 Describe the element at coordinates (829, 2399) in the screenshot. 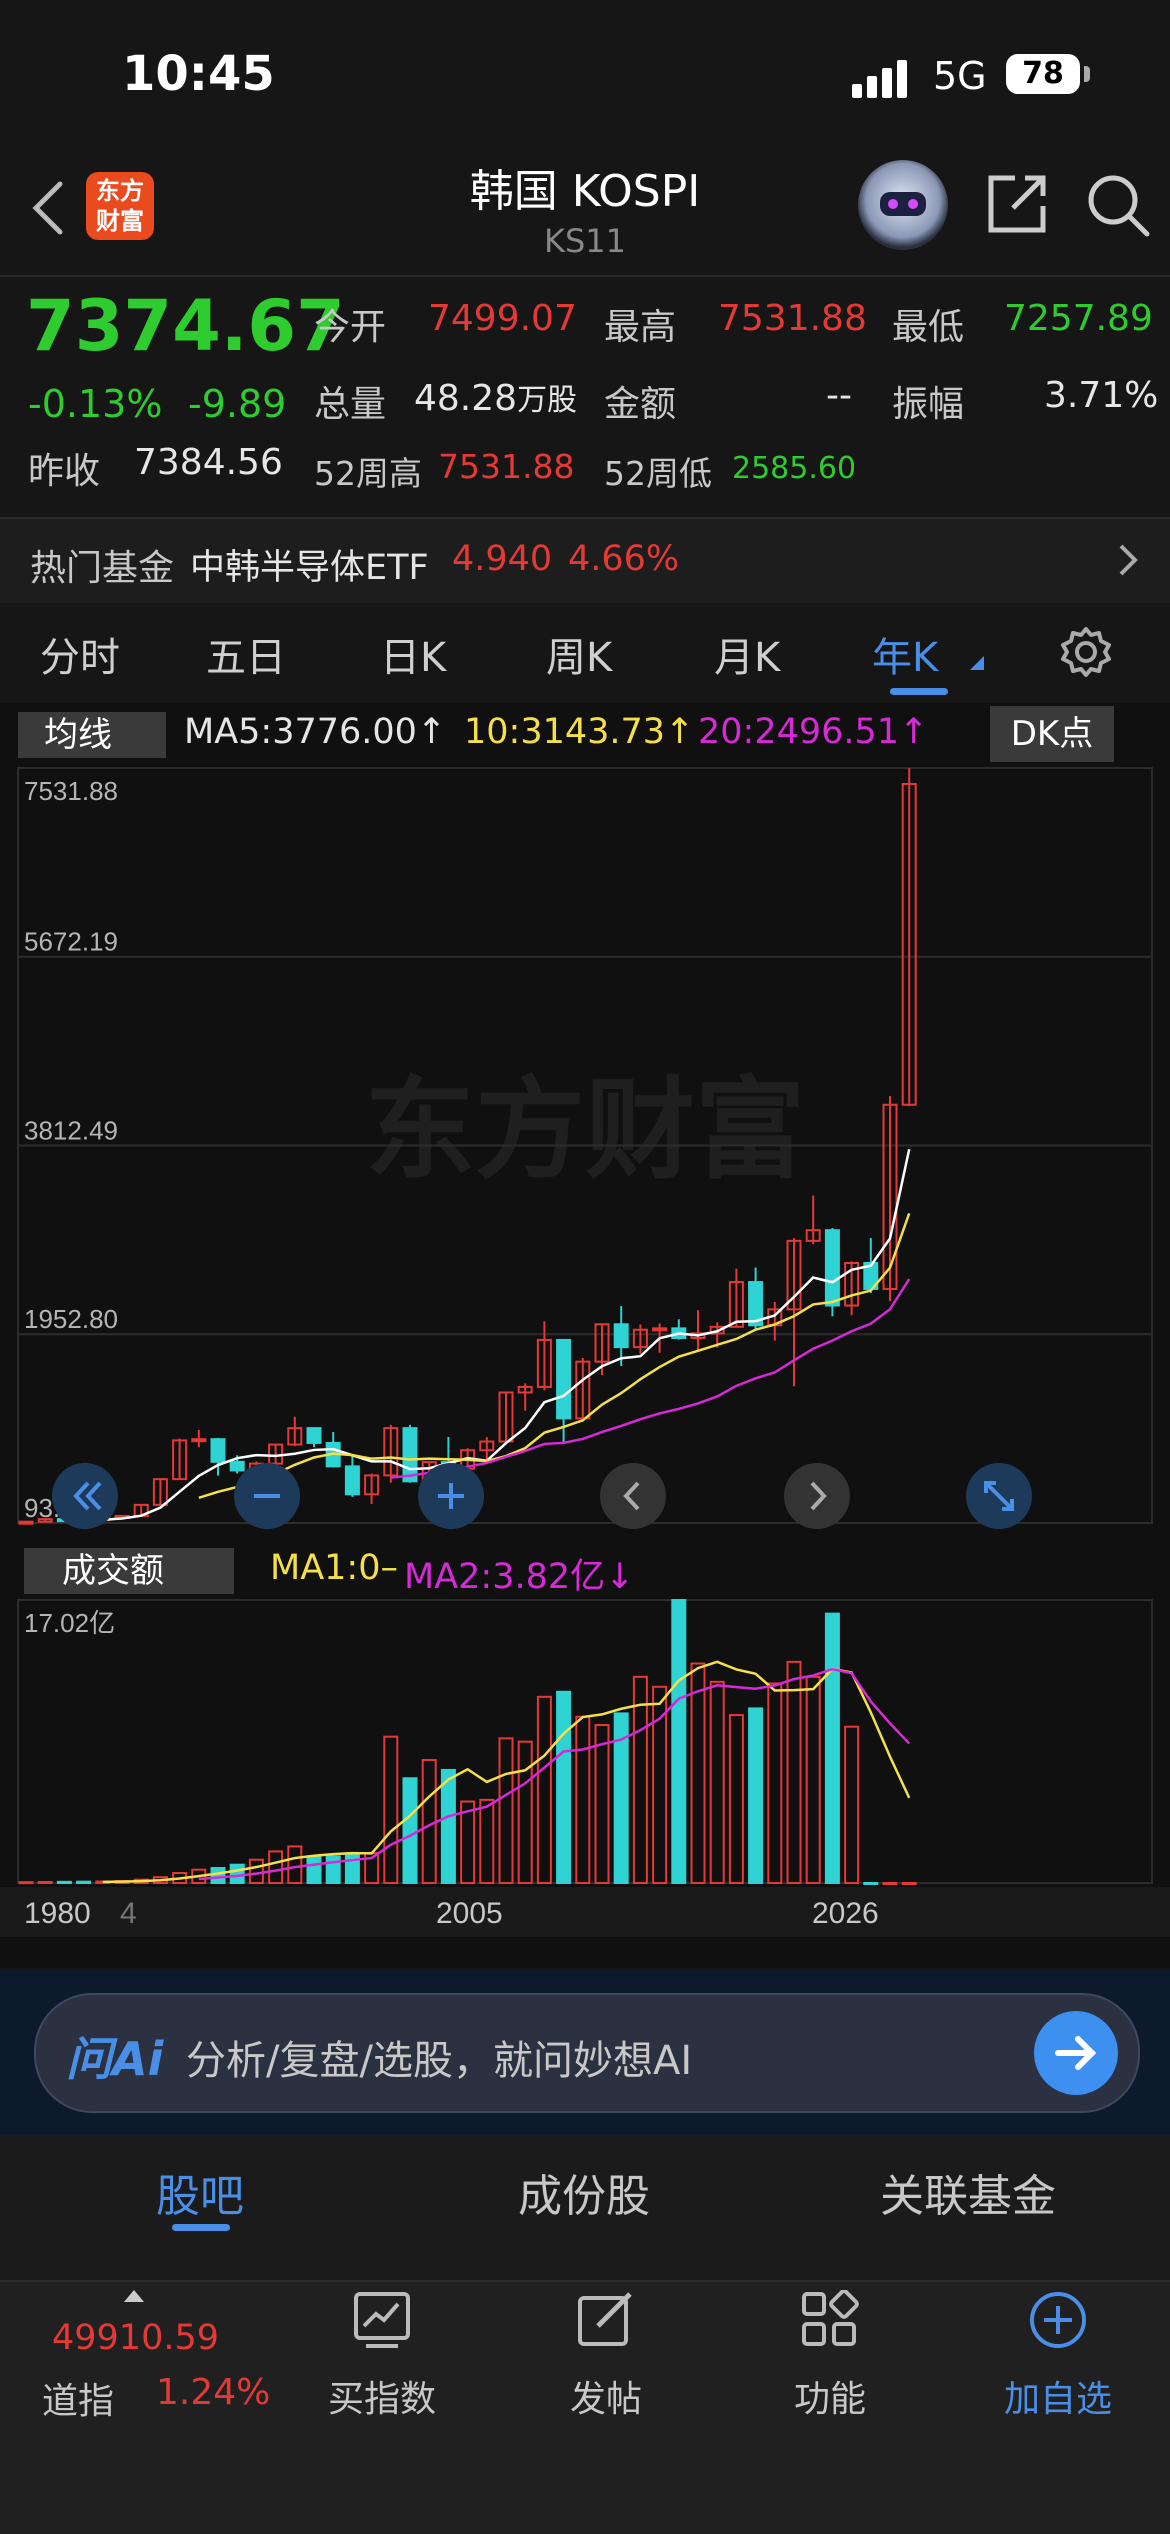

I see `functions-label: 功能` at that location.